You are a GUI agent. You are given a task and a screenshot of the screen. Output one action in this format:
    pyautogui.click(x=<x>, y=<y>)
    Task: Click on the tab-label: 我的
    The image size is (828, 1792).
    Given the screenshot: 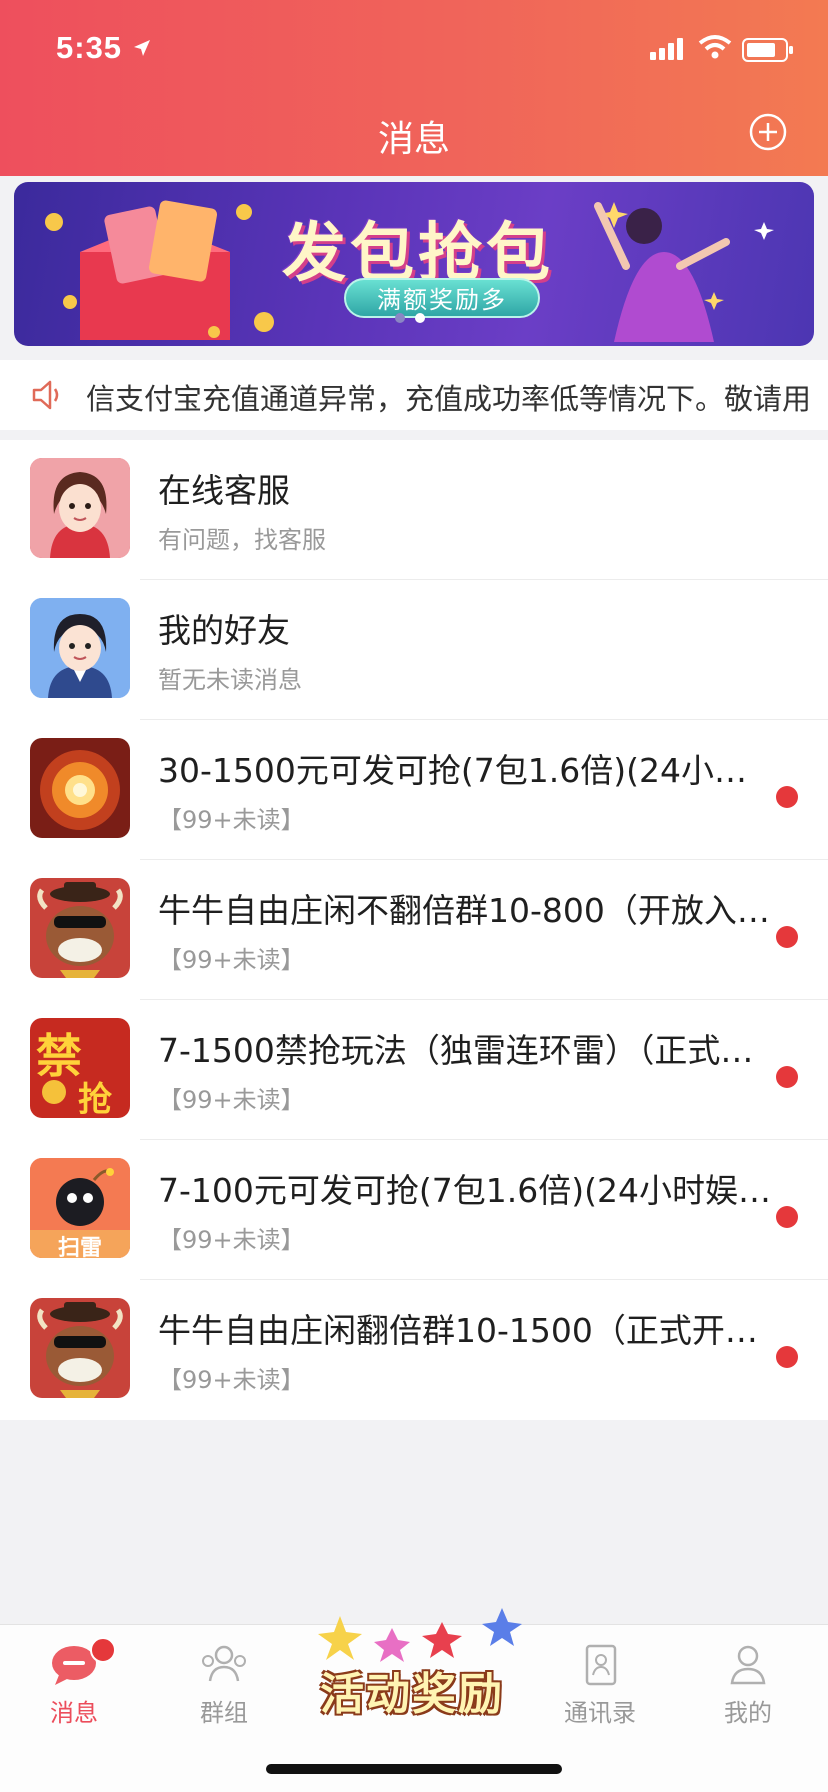 What is the action you would take?
    pyautogui.click(x=748, y=1713)
    